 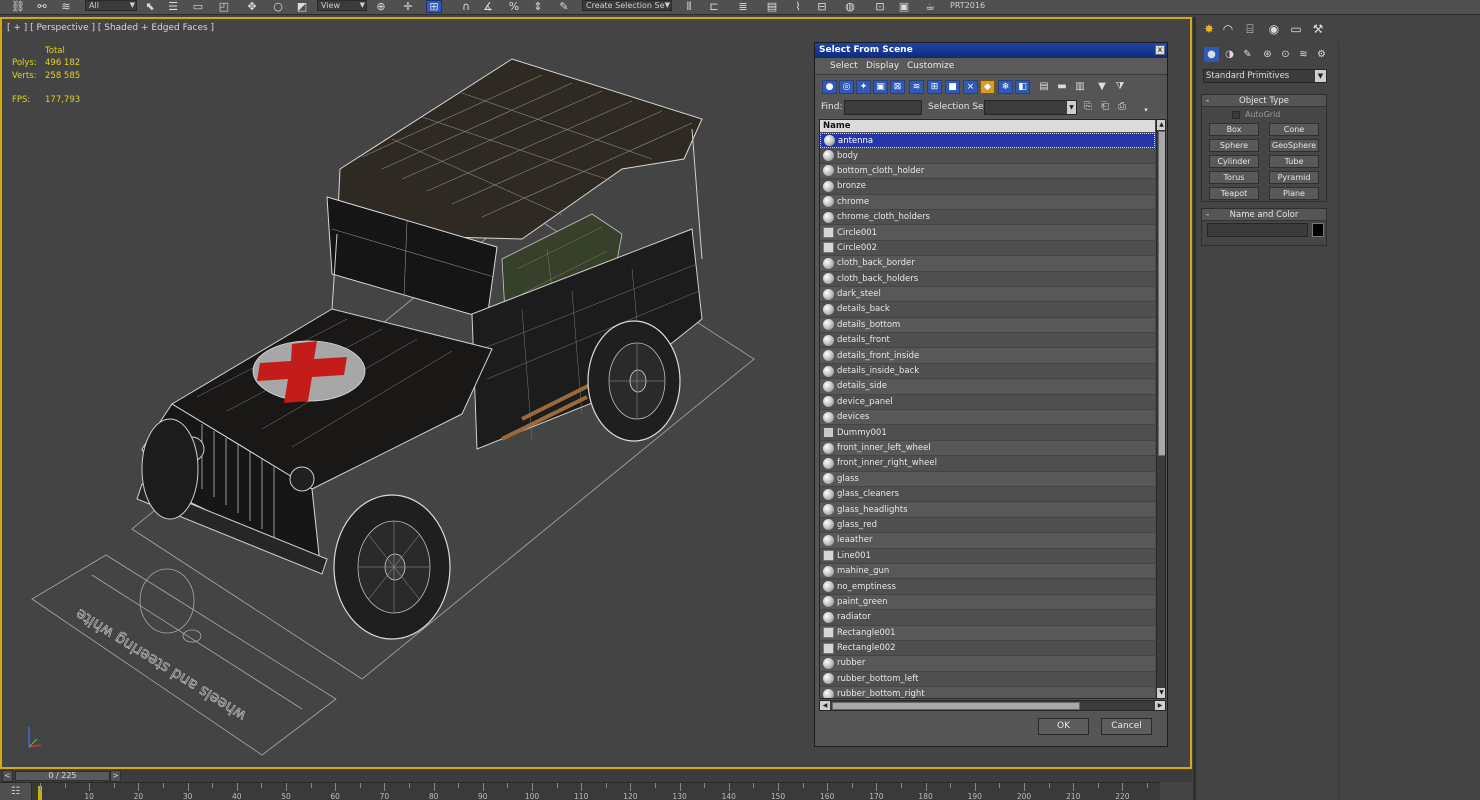 I want to click on list-item: front_inner_left_wheel, so click(x=987, y=448).